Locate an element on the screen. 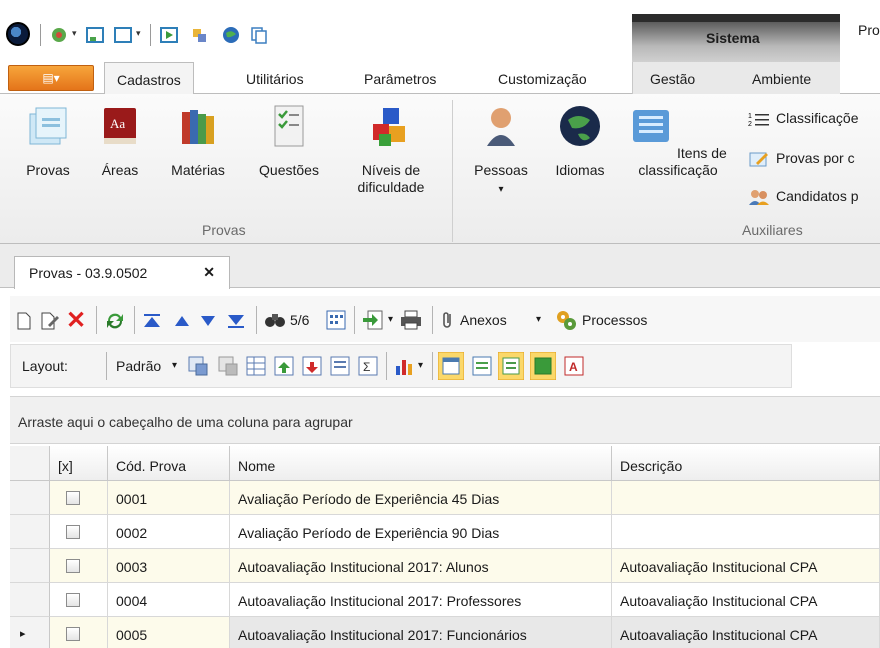 This screenshot has height=648, width=880. edit-document-icon is located at coordinates (50, 321).